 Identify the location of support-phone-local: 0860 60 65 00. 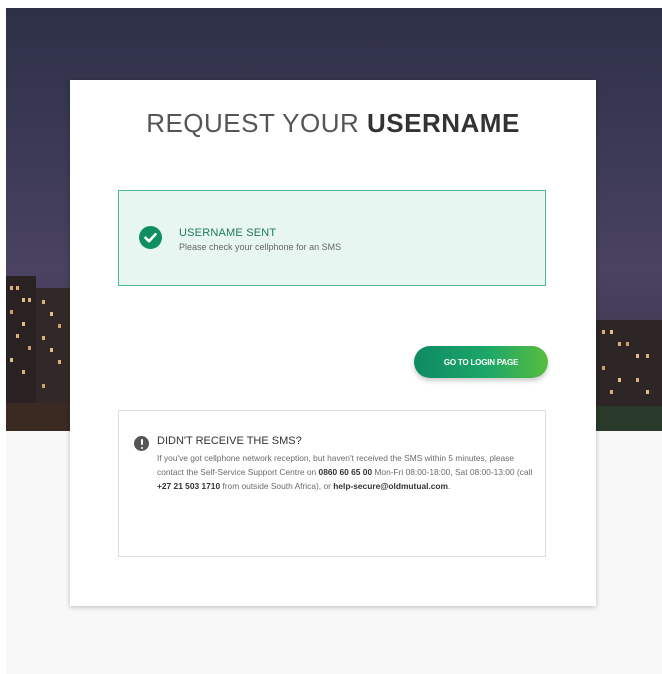
(345, 472).